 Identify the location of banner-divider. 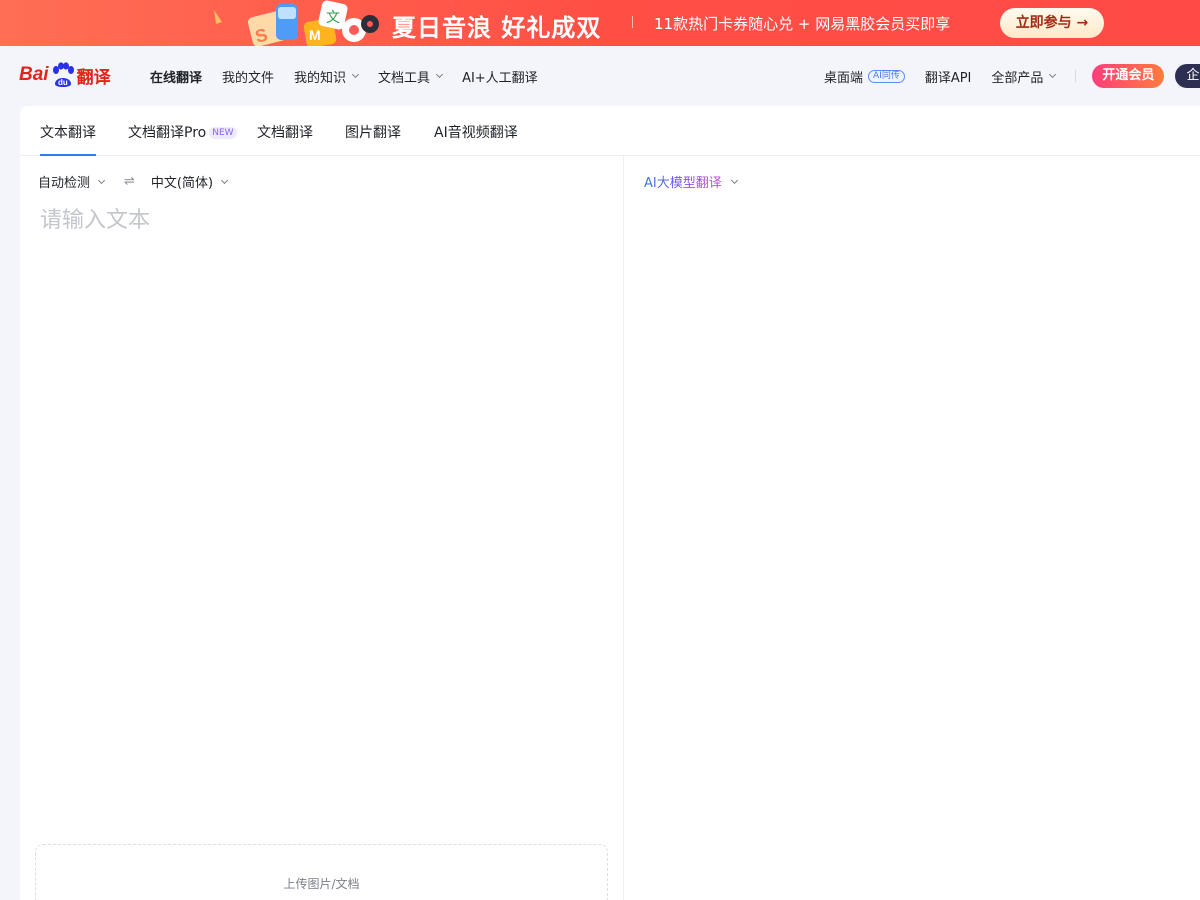
(632, 22).